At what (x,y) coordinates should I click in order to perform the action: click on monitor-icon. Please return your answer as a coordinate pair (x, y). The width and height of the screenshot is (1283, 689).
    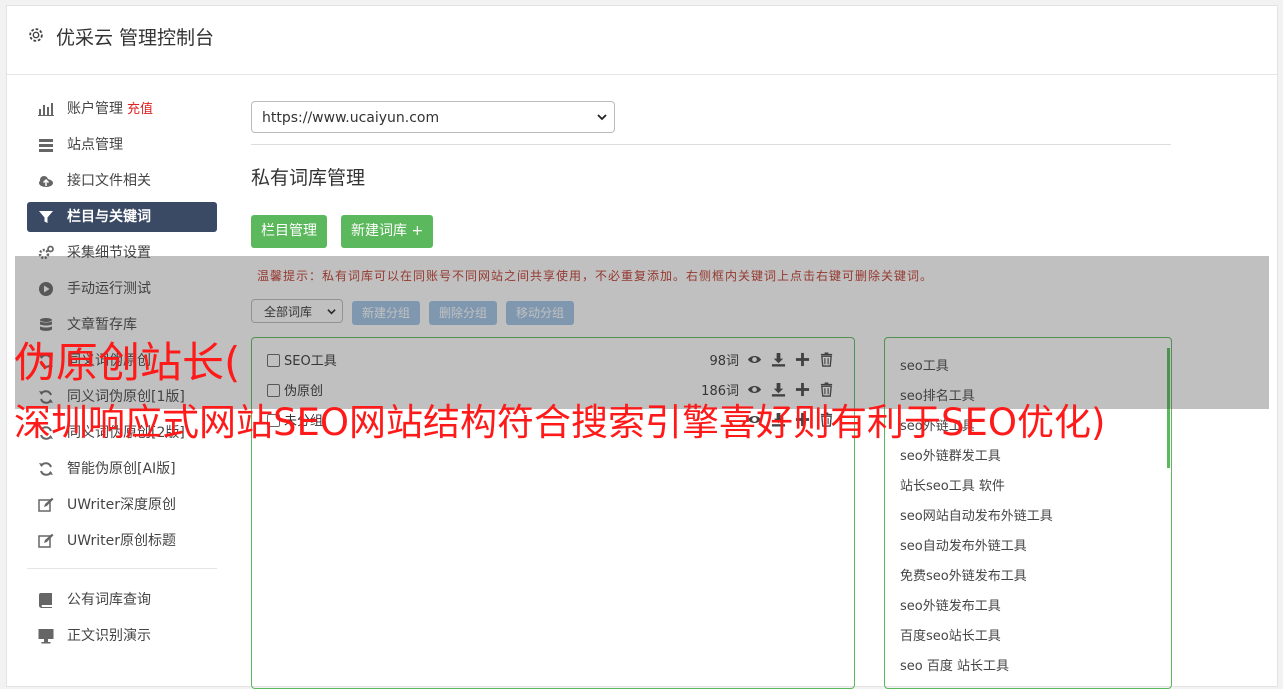
    Looking at the image, I should click on (46, 636).